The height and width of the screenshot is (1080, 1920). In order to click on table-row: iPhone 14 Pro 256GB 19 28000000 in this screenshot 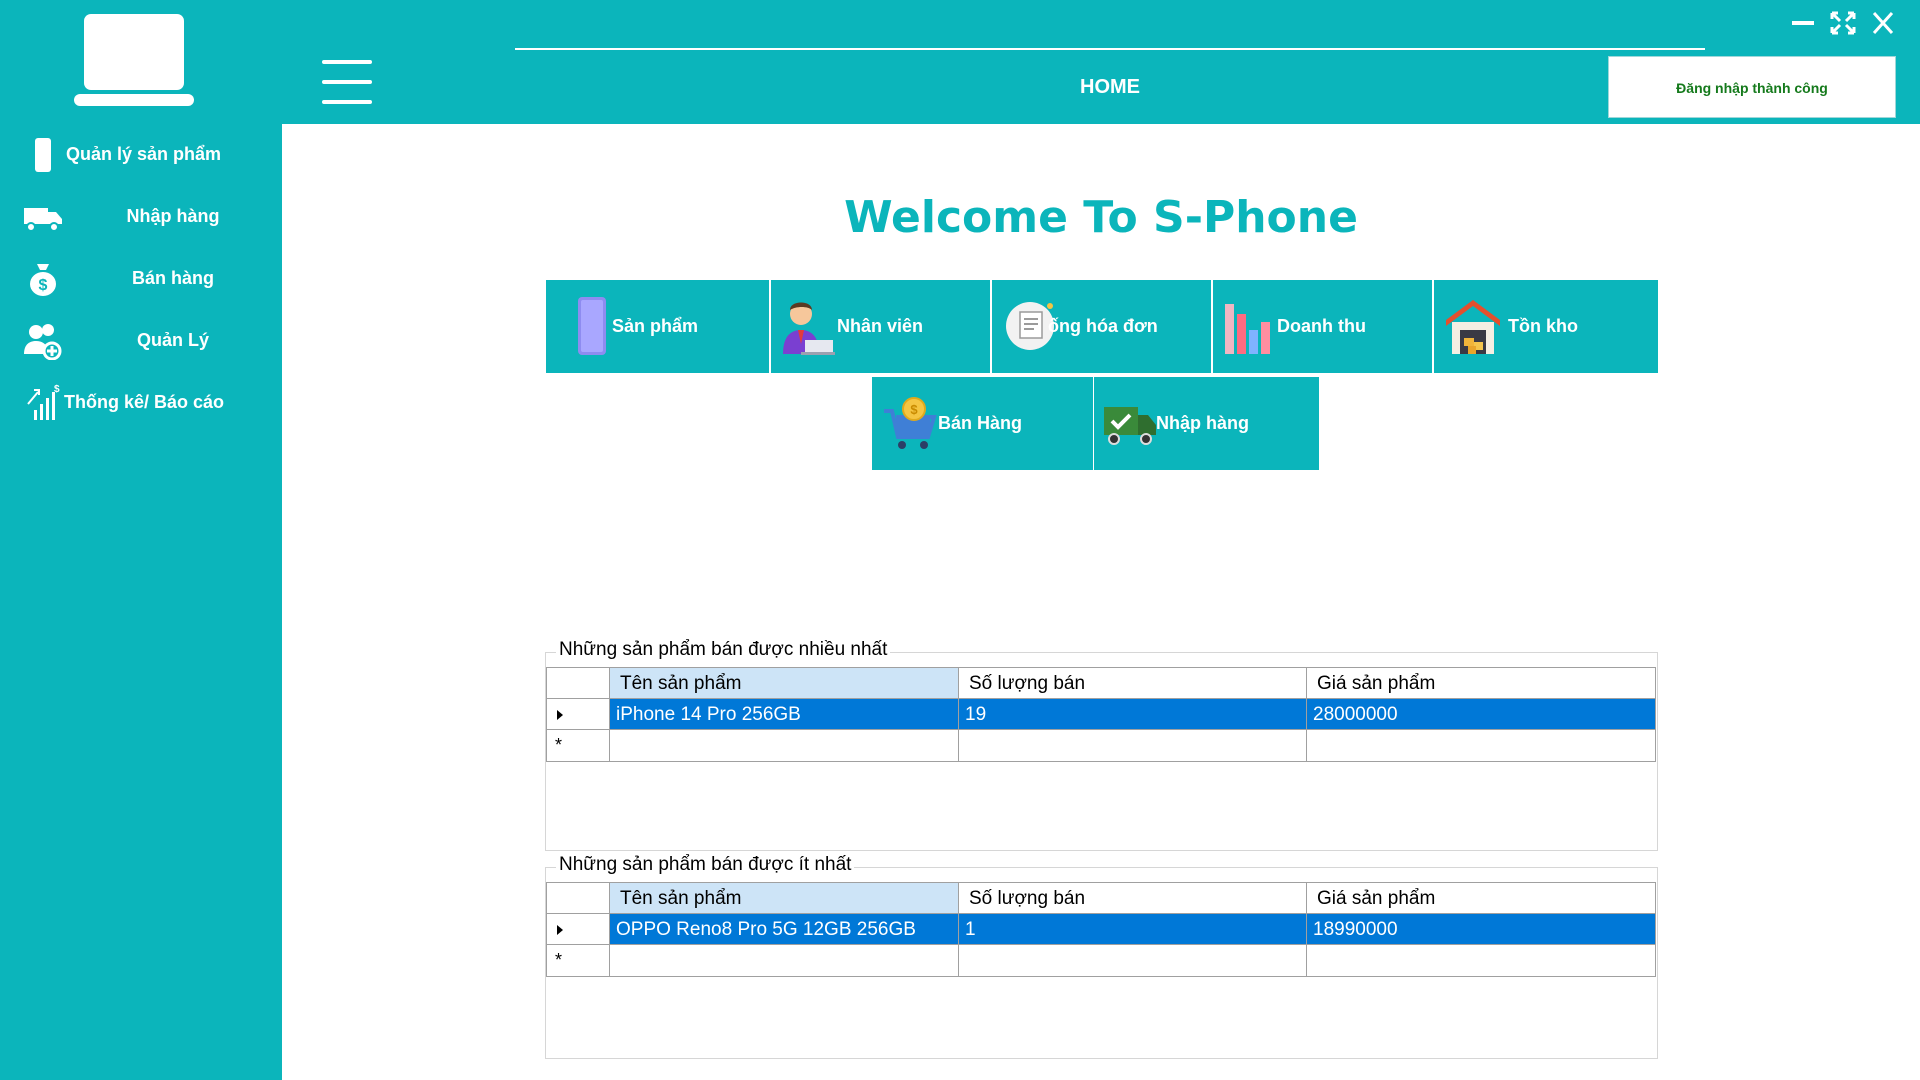, I will do `click(1101, 714)`.